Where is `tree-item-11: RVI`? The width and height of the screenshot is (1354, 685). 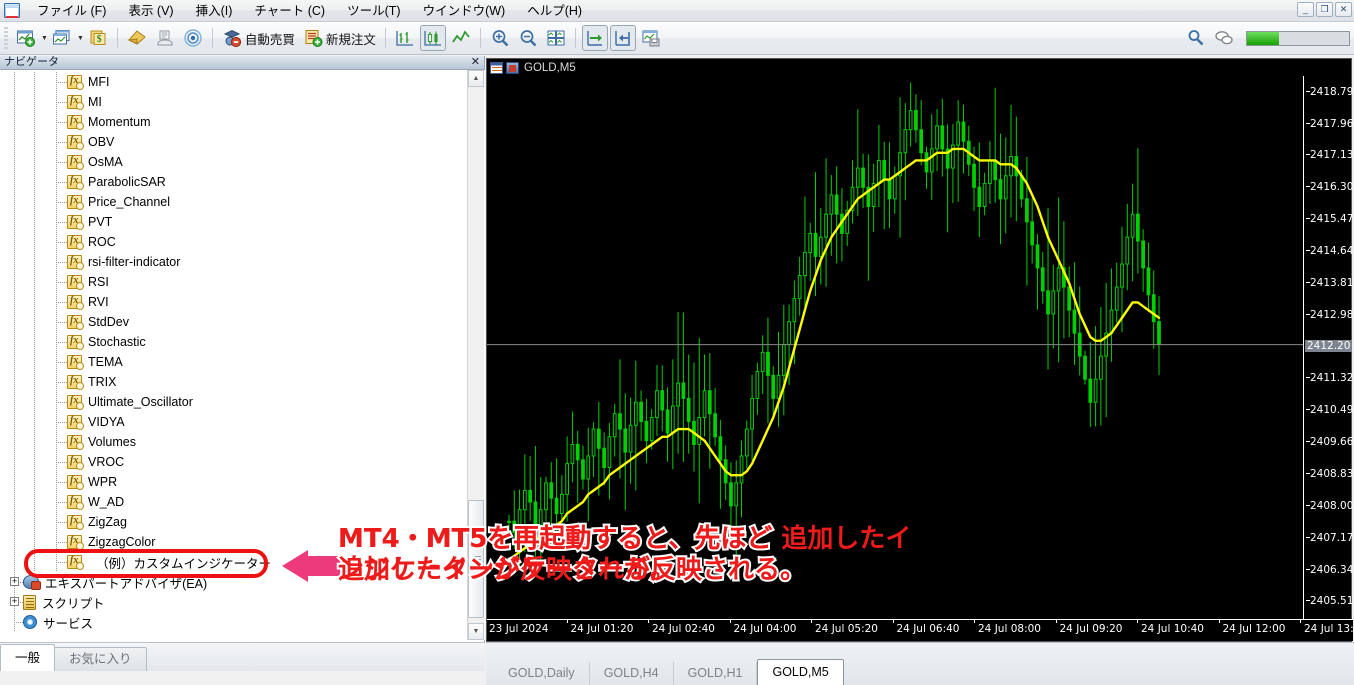
tree-item-11: RVI is located at coordinates (242, 302).